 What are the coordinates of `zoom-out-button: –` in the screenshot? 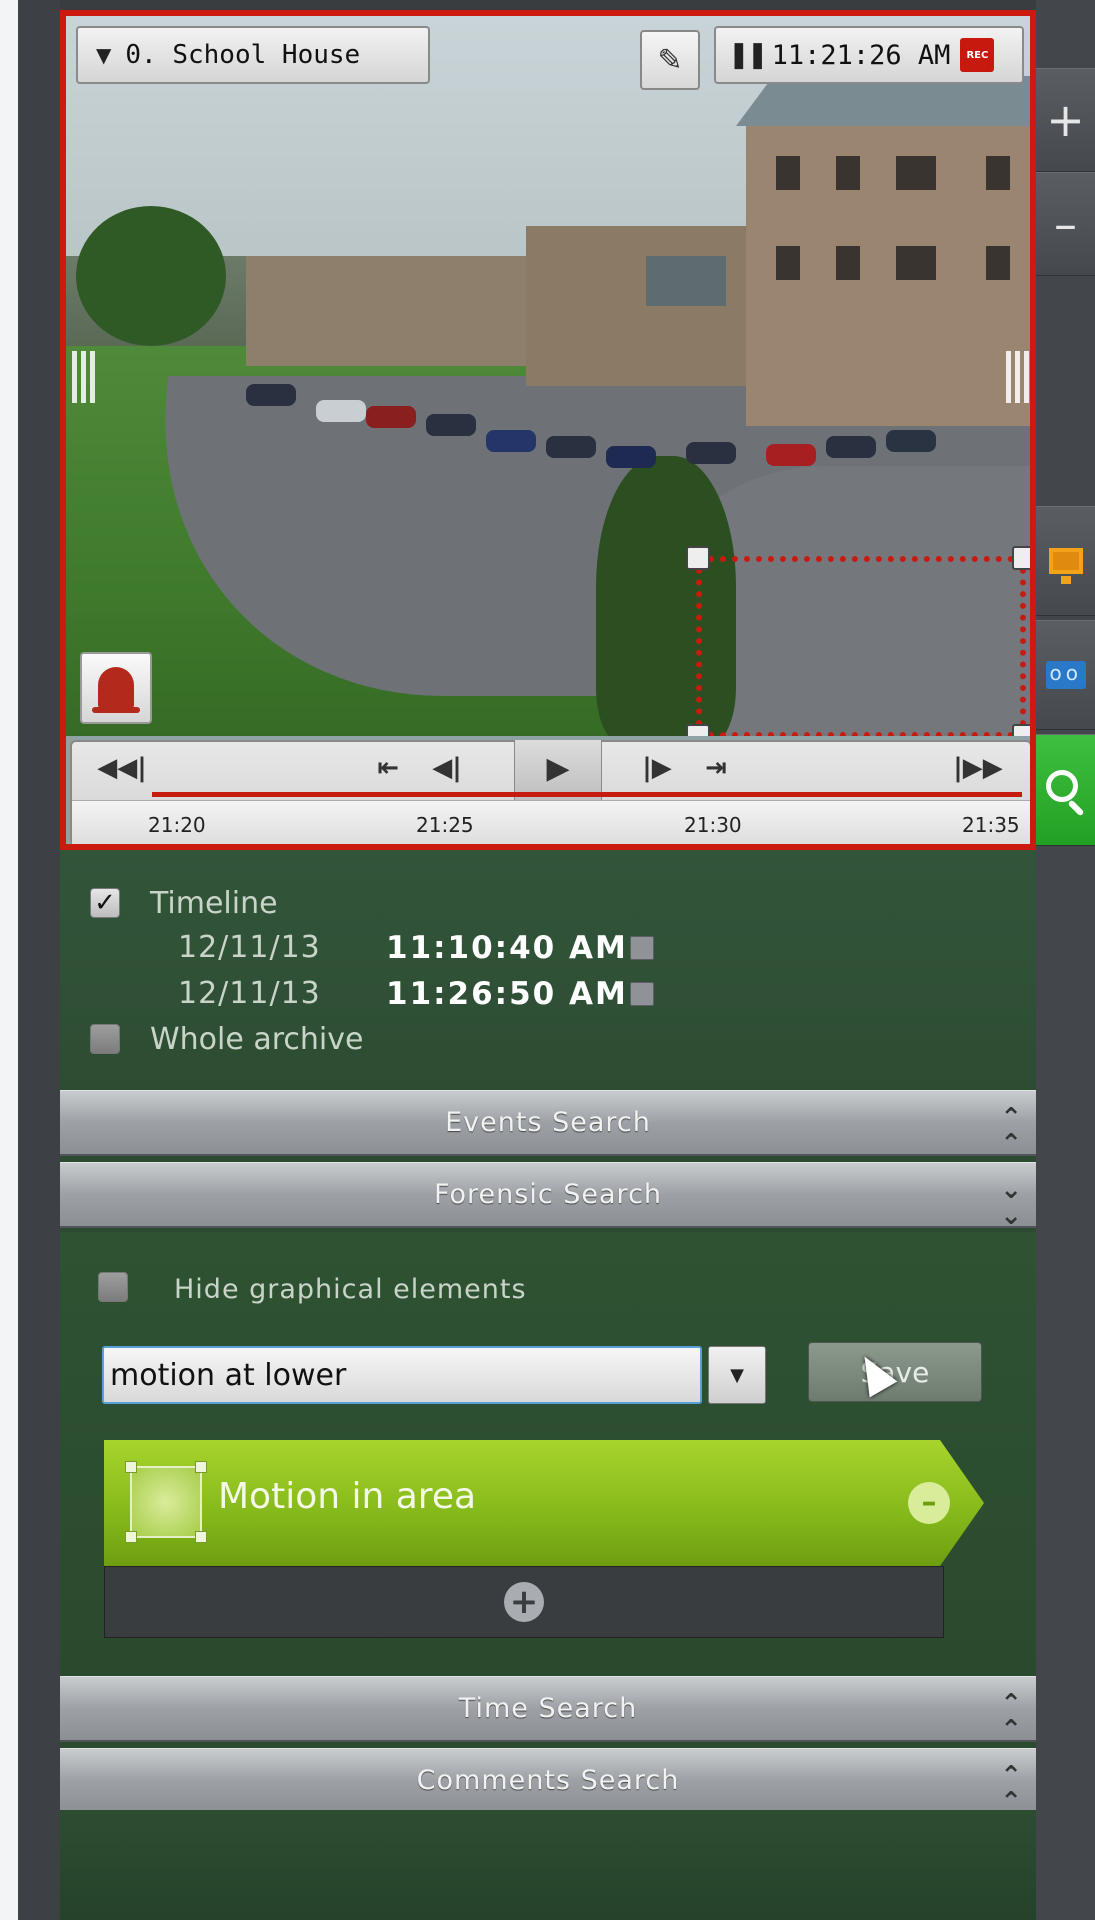 It's located at (1065, 224).